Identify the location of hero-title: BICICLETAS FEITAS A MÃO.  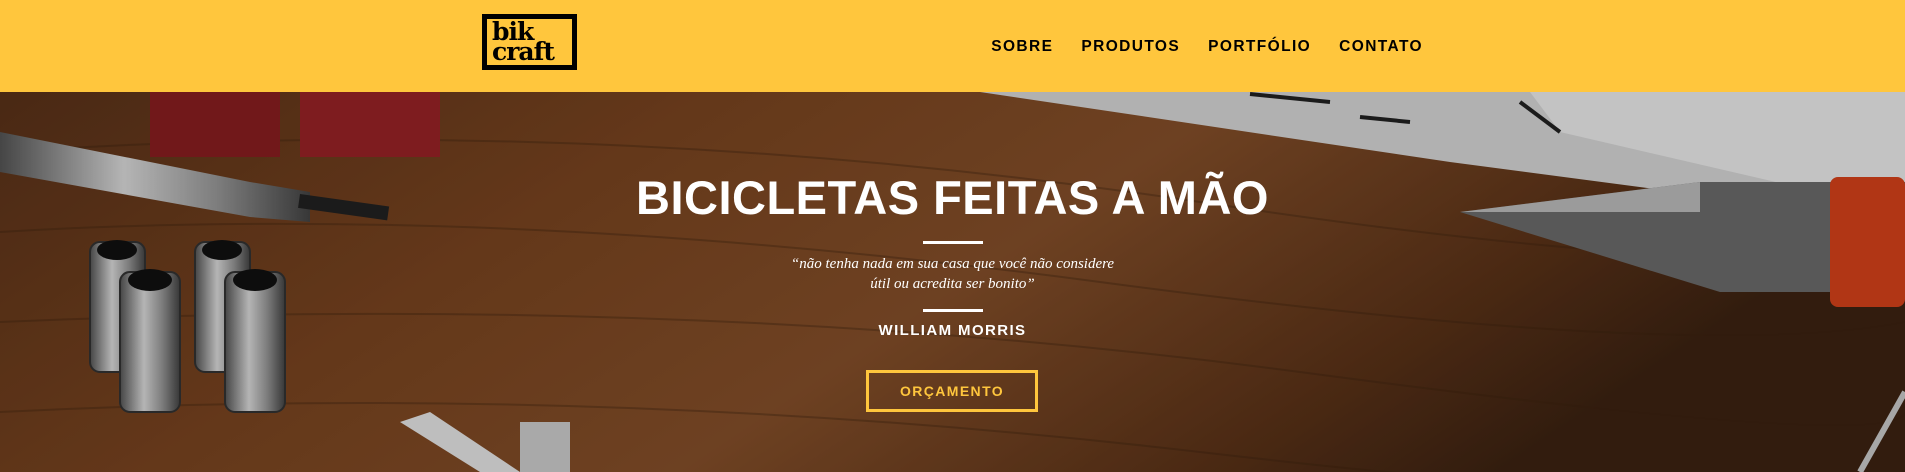
(952, 197).